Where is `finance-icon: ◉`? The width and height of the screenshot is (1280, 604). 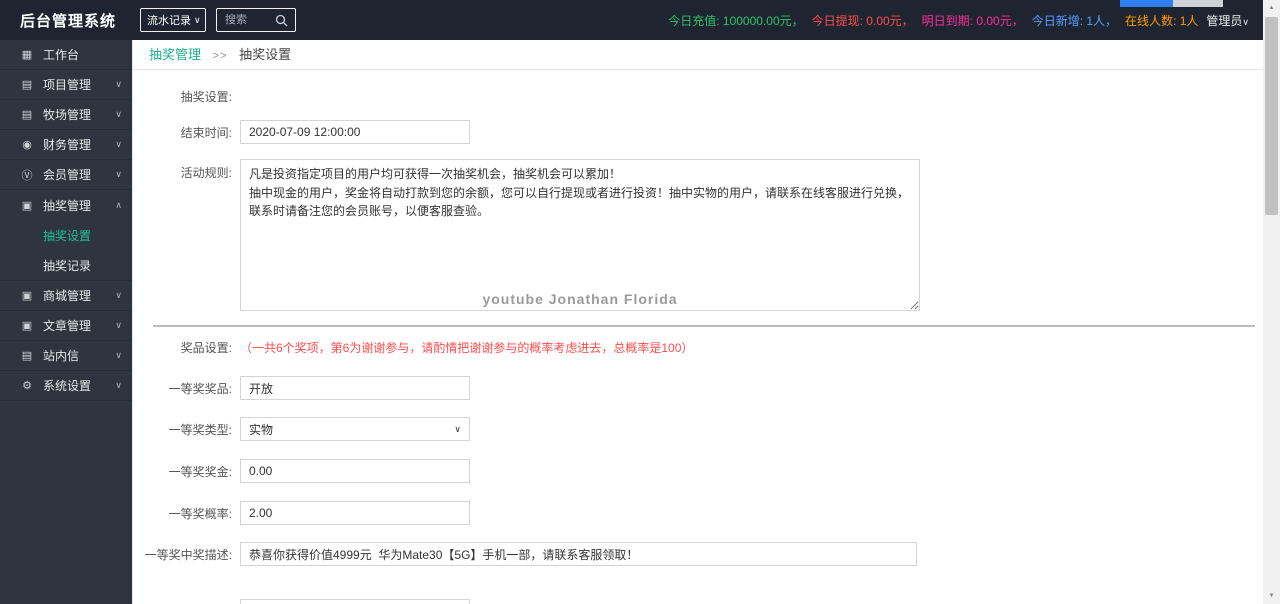 finance-icon: ◉ is located at coordinates (27, 145).